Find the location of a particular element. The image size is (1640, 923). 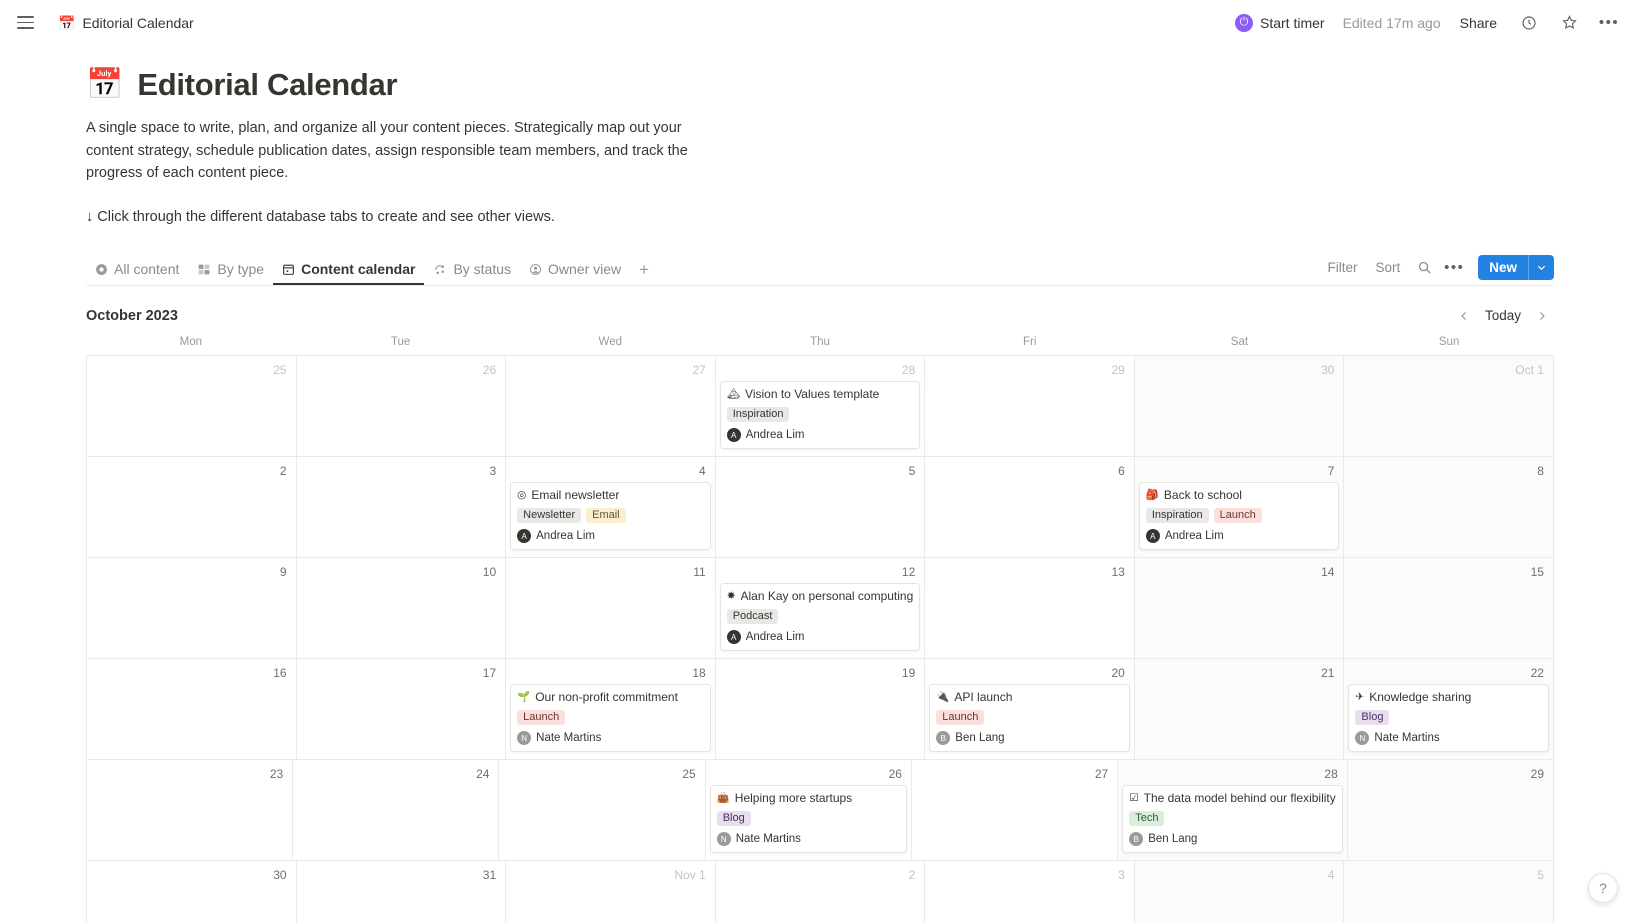

calendar-event-card: 🔌 API launch Launch B Ben Lang is located at coordinates (1029, 718).